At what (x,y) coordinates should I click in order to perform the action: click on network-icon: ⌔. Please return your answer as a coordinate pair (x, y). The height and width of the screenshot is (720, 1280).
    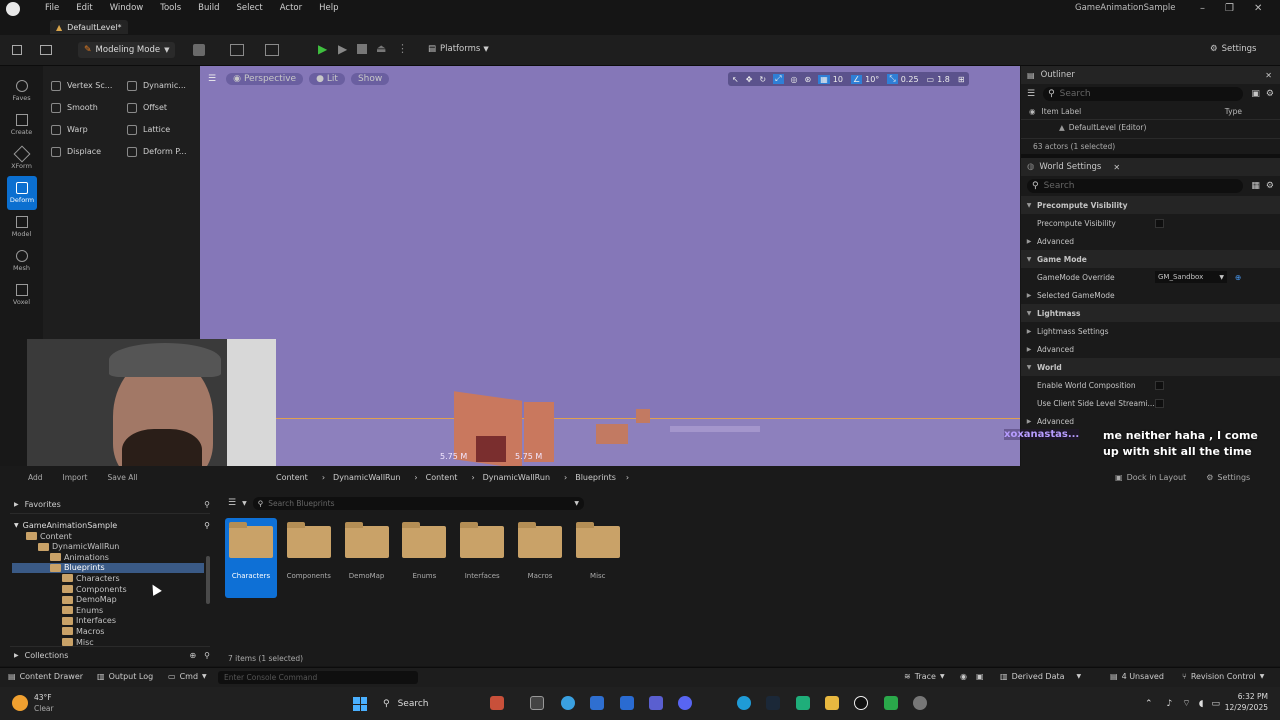
    Looking at the image, I should click on (1186, 703).